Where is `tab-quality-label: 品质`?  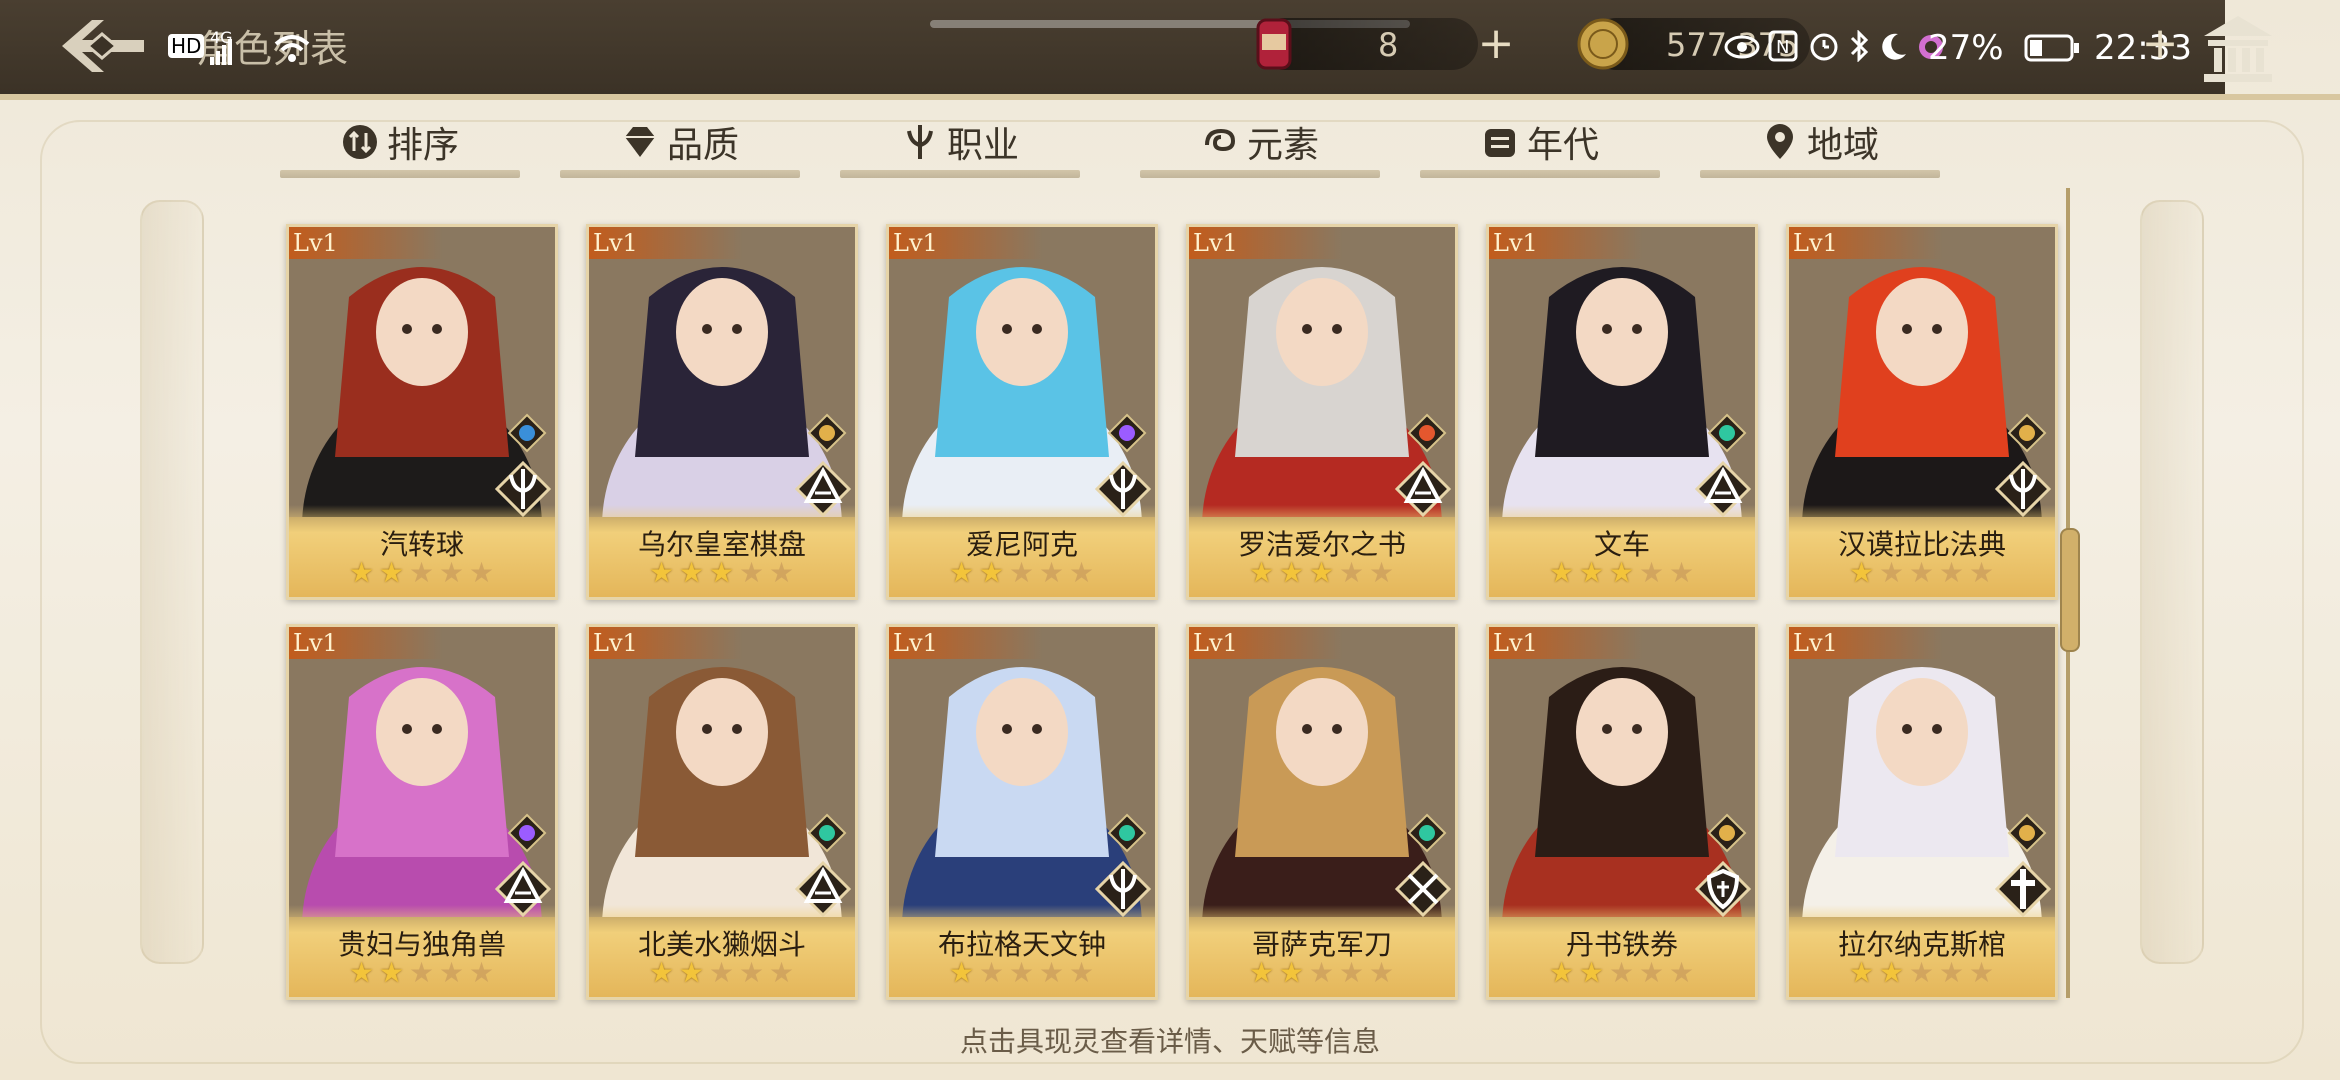 tab-quality-label: 品质 is located at coordinates (702, 145).